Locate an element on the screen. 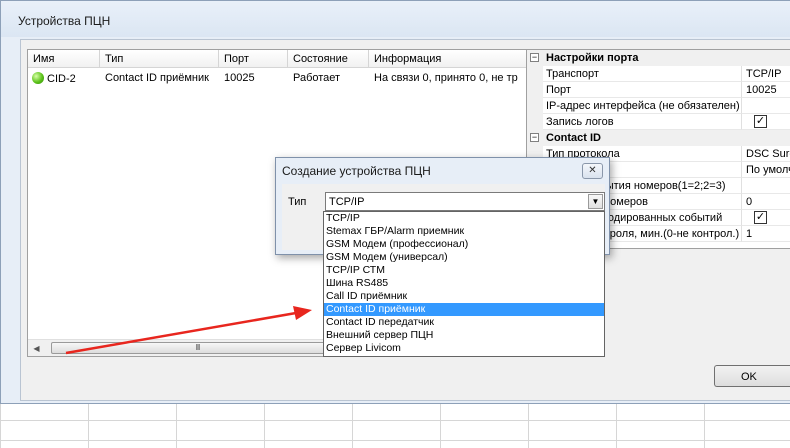 The height and width of the screenshot is (448, 790). dropdown-item-tcpip-stm: TCP/IP СТМ is located at coordinates (464, 270).